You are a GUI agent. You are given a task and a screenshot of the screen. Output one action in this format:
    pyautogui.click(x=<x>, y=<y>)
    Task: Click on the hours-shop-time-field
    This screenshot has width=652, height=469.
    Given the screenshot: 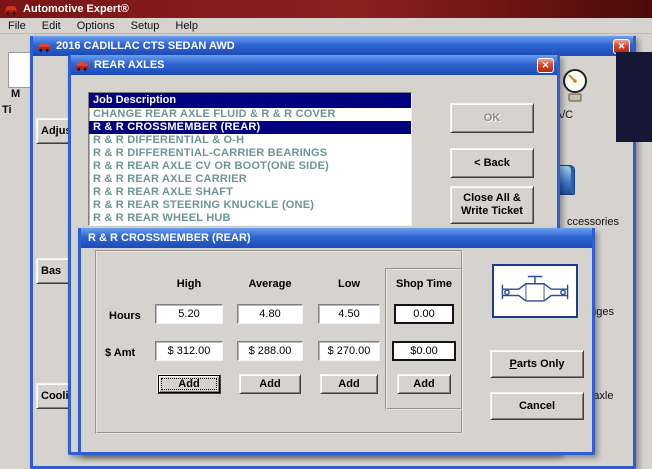 What is the action you would take?
    pyautogui.click(x=424, y=314)
    